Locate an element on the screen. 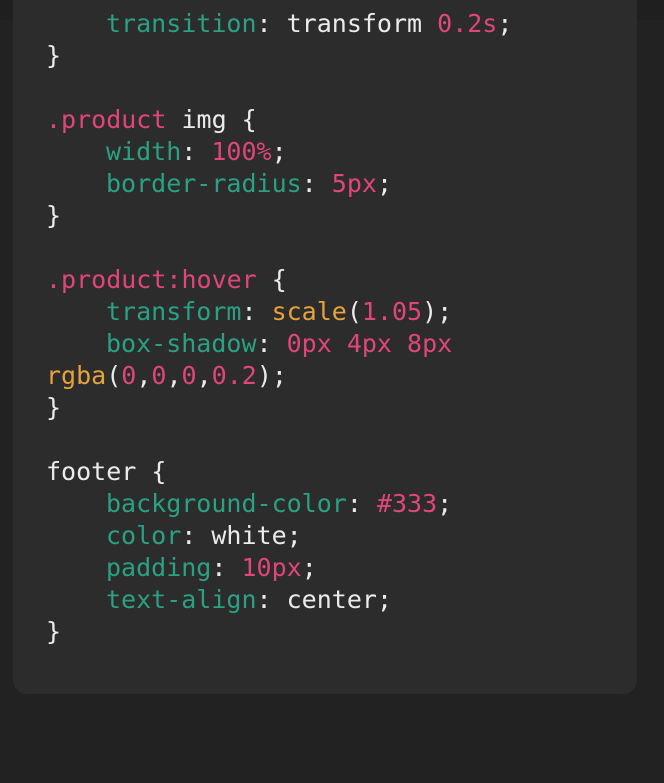  code-line: transition: transform 0.2s; is located at coordinates (279, 24).